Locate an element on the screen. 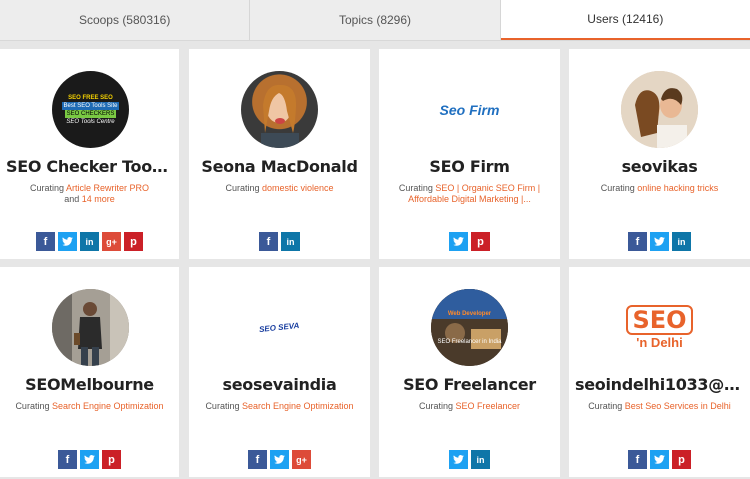 The height and width of the screenshot is (479, 750). more-link: 14 more is located at coordinates (98, 199).